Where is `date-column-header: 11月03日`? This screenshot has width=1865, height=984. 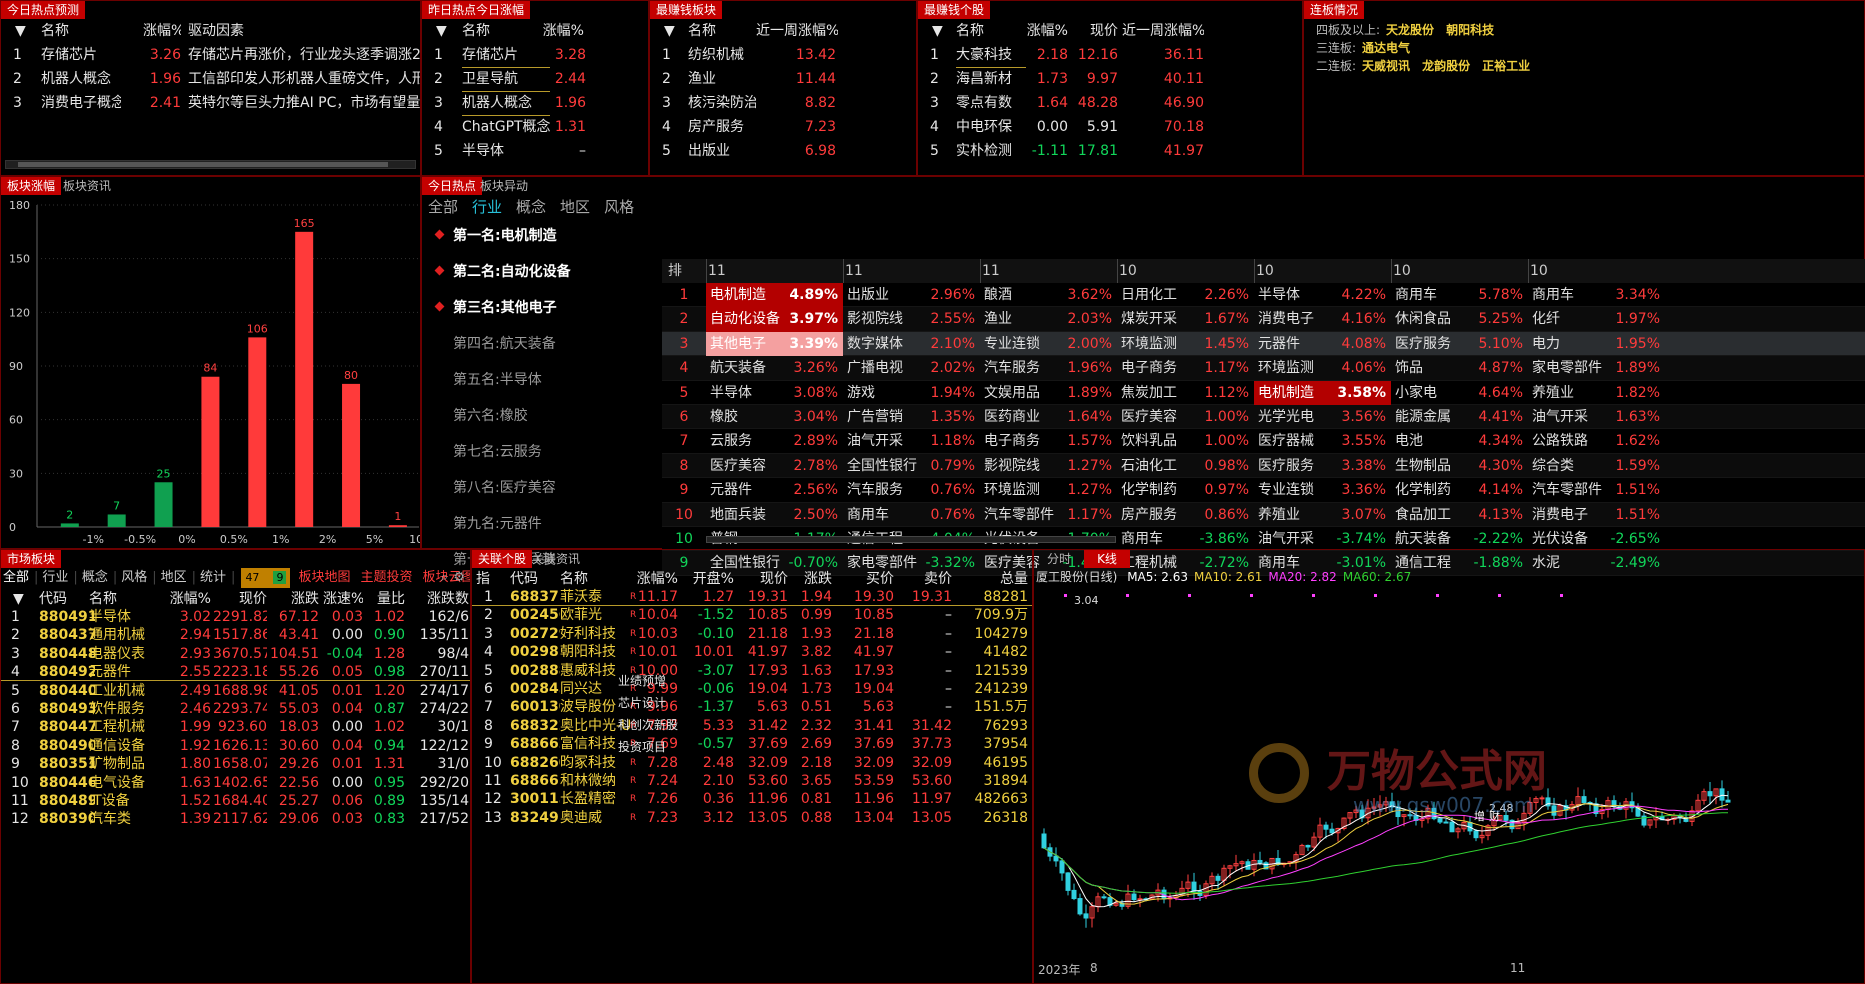 date-column-header: 11月03日 is located at coordinates (717, 305).